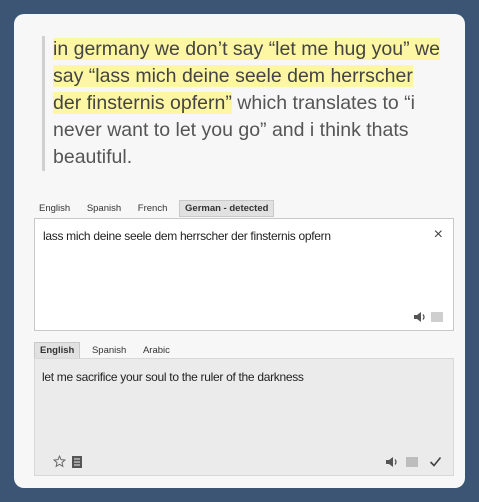 The width and height of the screenshot is (479, 502). What do you see at coordinates (57, 350) in the screenshot?
I see `tab-target-english: English` at bounding box center [57, 350].